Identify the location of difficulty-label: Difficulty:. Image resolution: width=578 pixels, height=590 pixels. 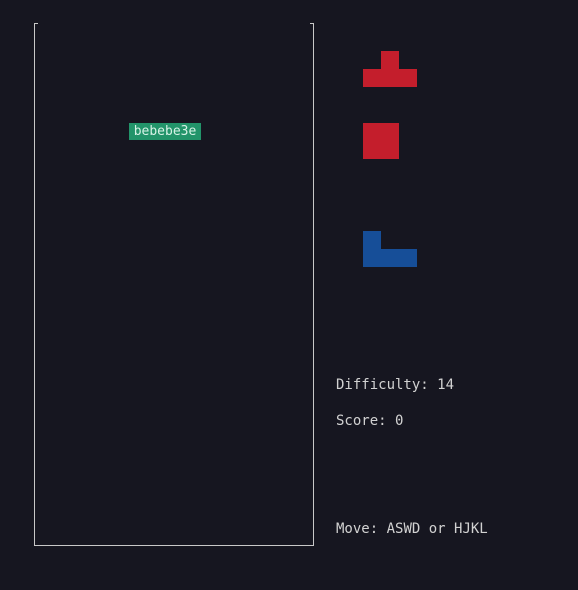
(382, 385).